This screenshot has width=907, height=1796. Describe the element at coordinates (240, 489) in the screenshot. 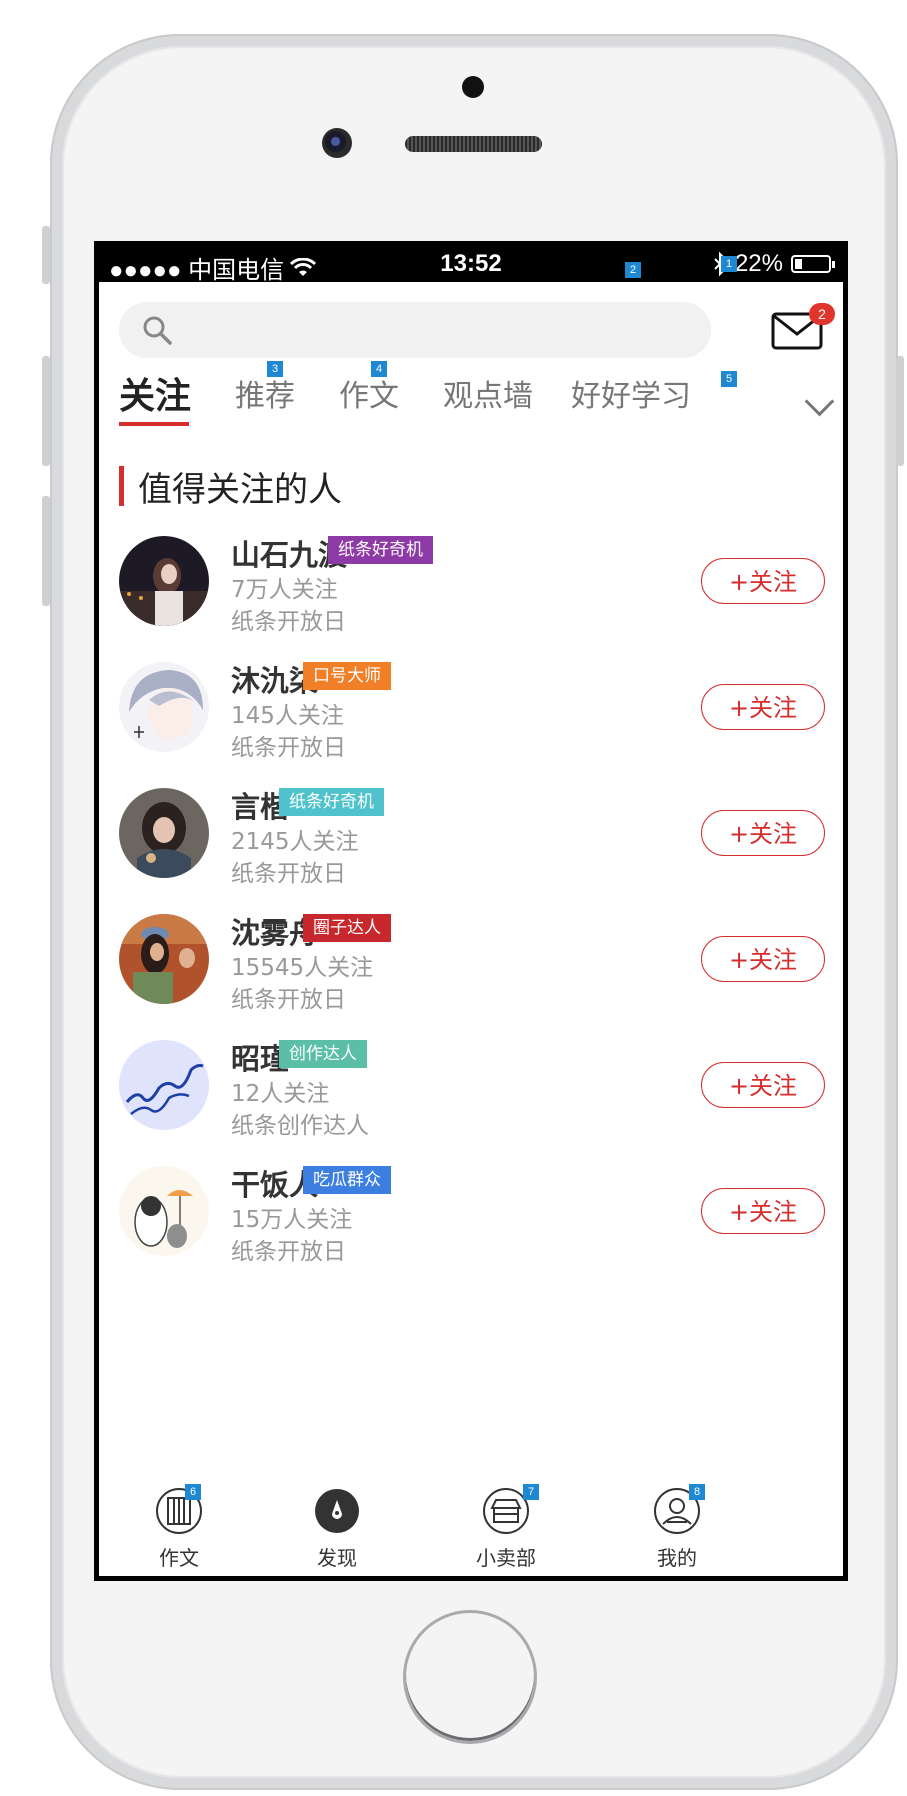

I see `section-title-text: 值得关注的人` at that location.